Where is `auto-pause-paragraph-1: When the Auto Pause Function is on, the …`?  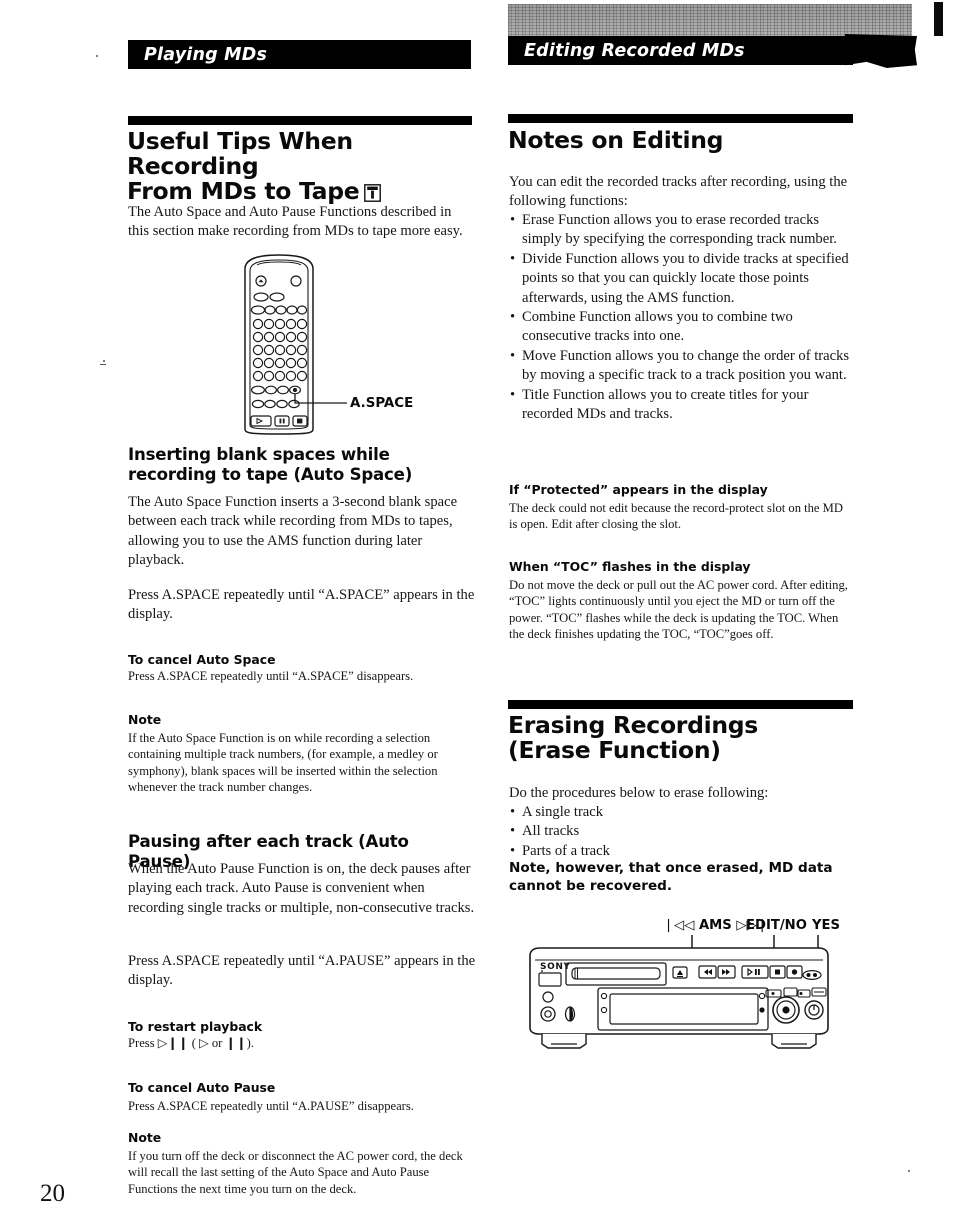 auto-pause-paragraph-1: When the Auto Pause Function is on, the … is located at coordinates (301, 888).